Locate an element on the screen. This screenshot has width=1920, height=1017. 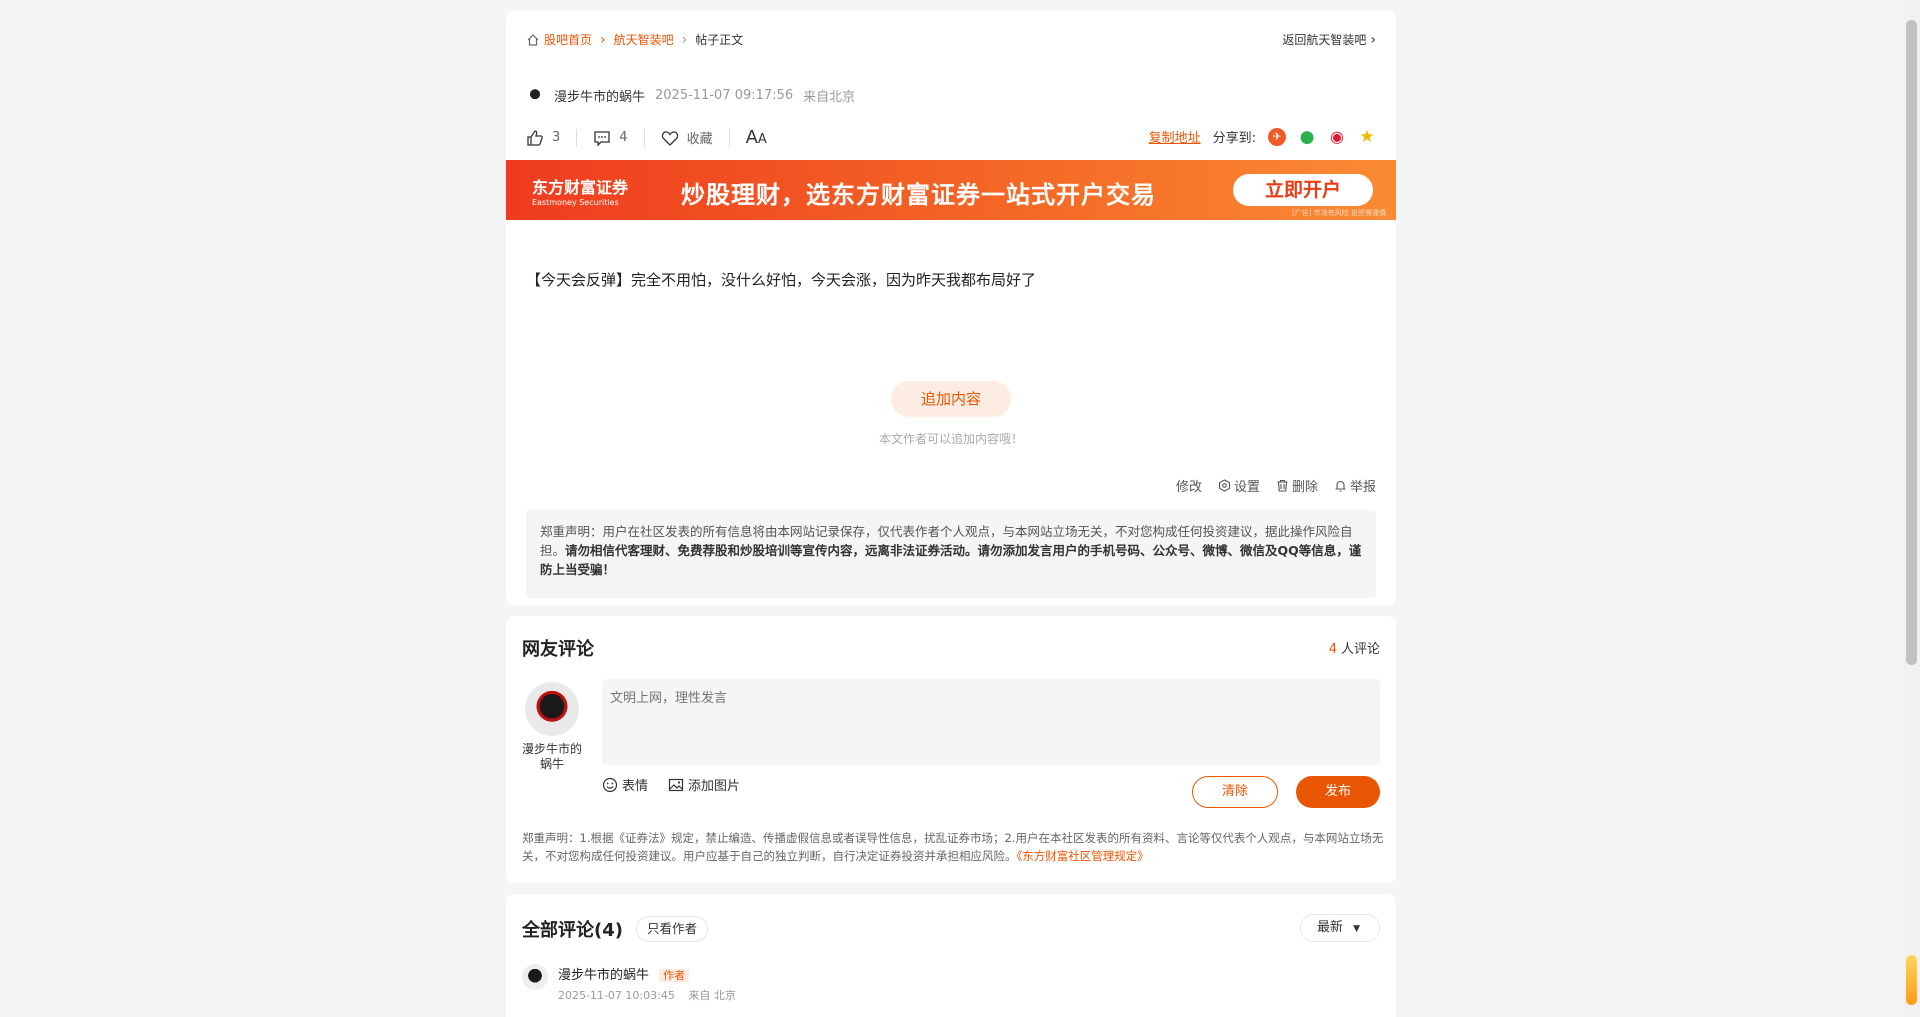
thumbs-up-icon is located at coordinates (535, 138).